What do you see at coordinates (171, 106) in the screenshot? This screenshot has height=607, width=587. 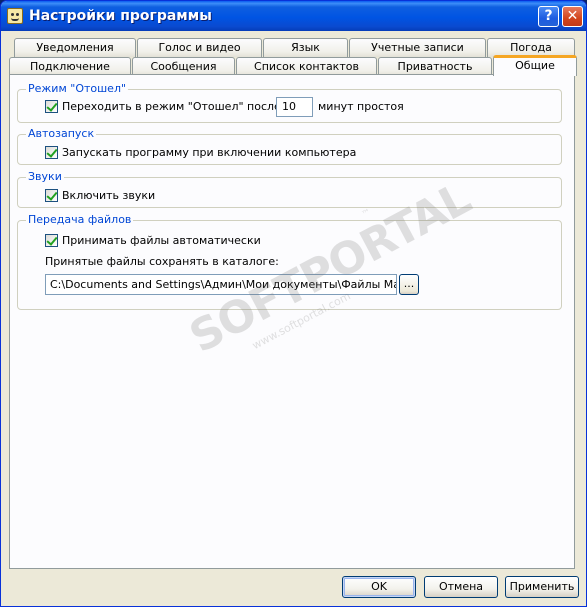 I see `away-mode-label: Переходить в режим "Отошел" после` at bounding box center [171, 106].